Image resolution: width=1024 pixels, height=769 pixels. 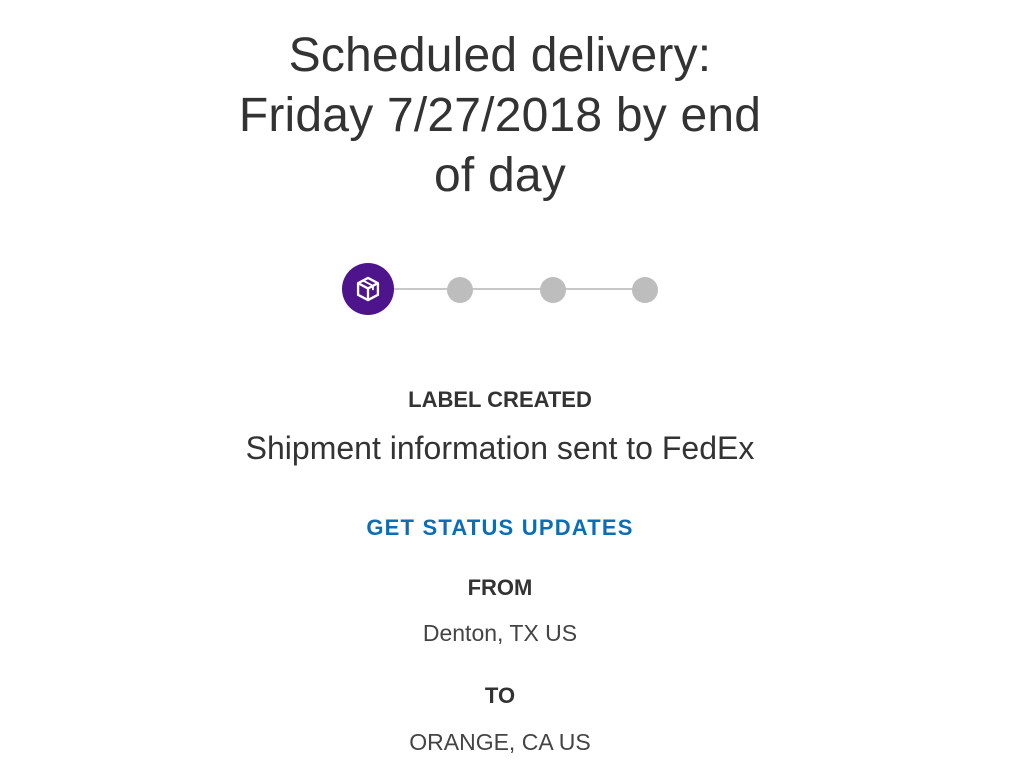 I want to click on status-label: LABEL CREATED, so click(x=500, y=399).